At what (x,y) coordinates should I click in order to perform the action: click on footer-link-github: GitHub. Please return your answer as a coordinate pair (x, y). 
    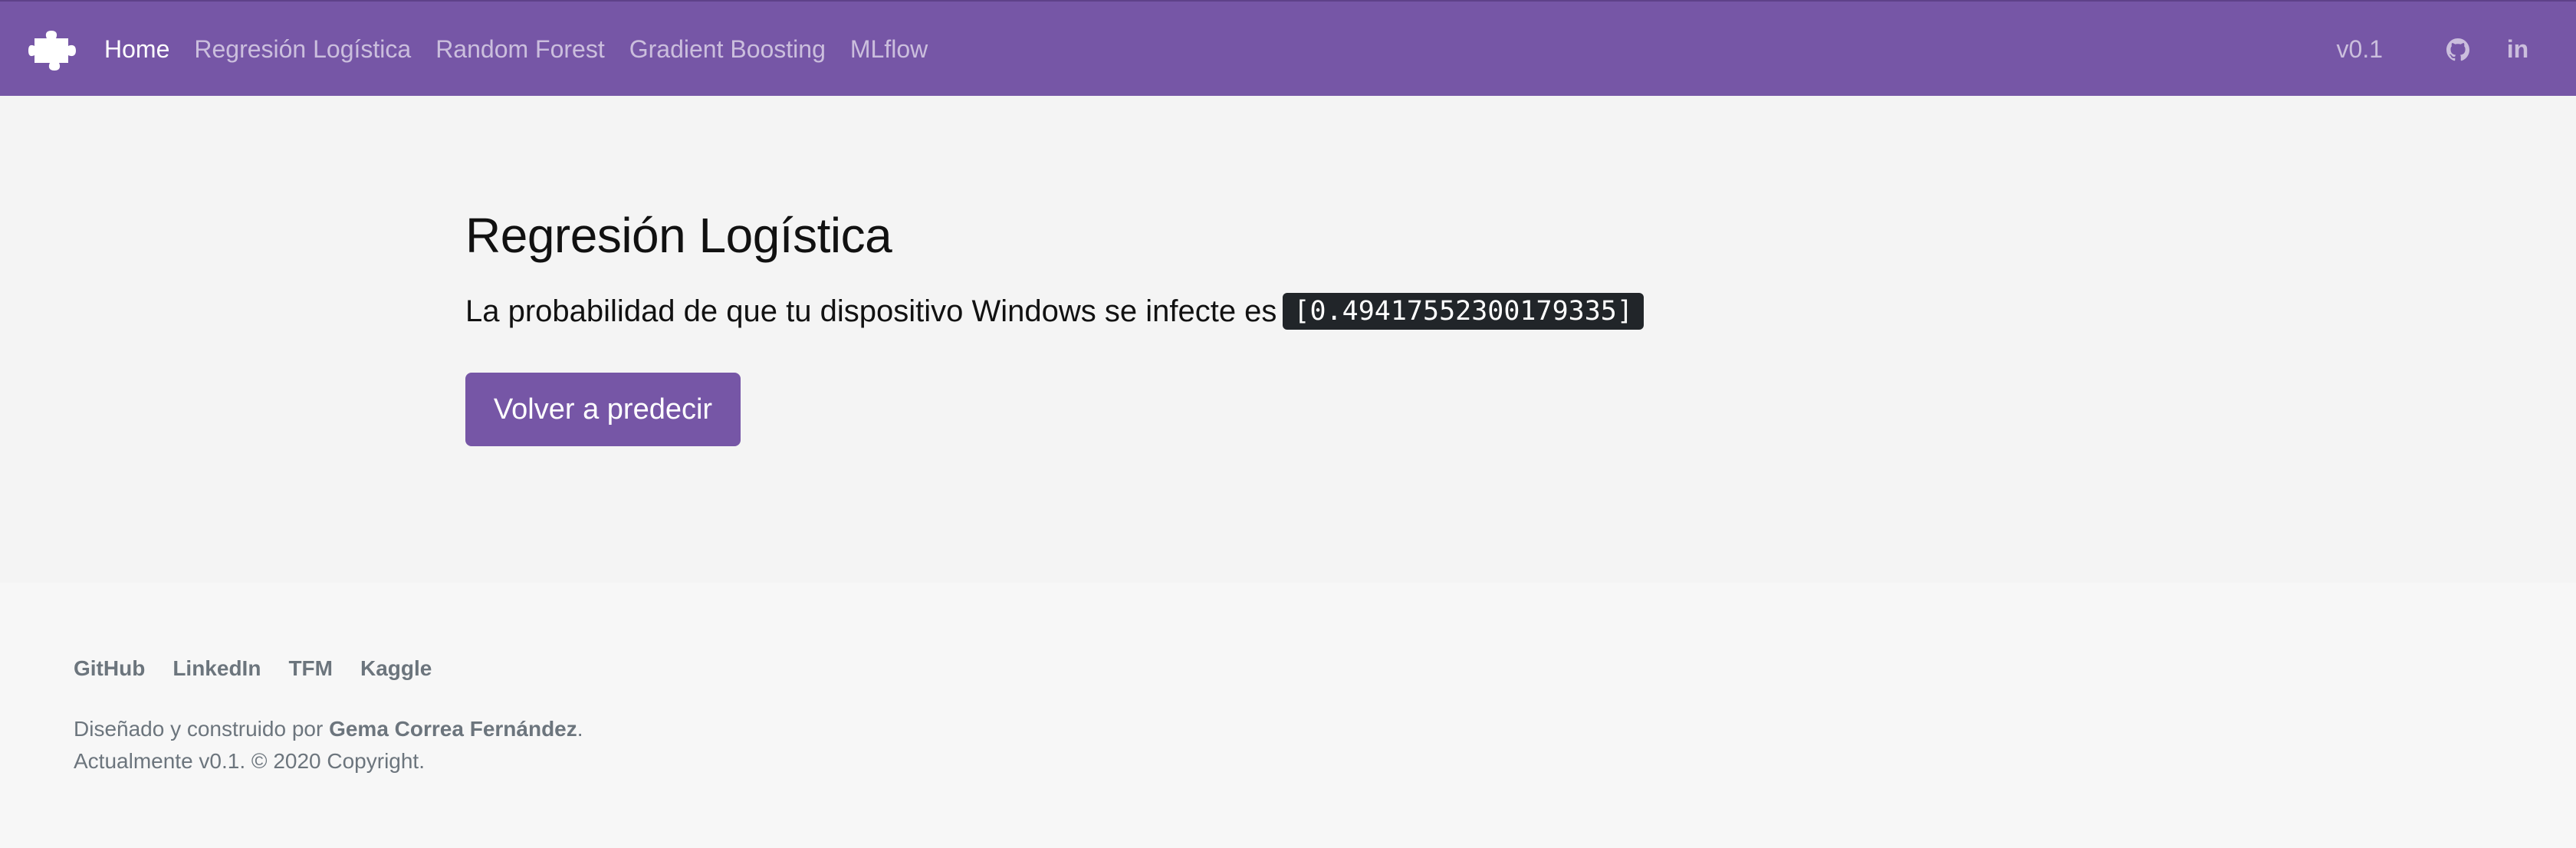
    Looking at the image, I should click on (110, 668).